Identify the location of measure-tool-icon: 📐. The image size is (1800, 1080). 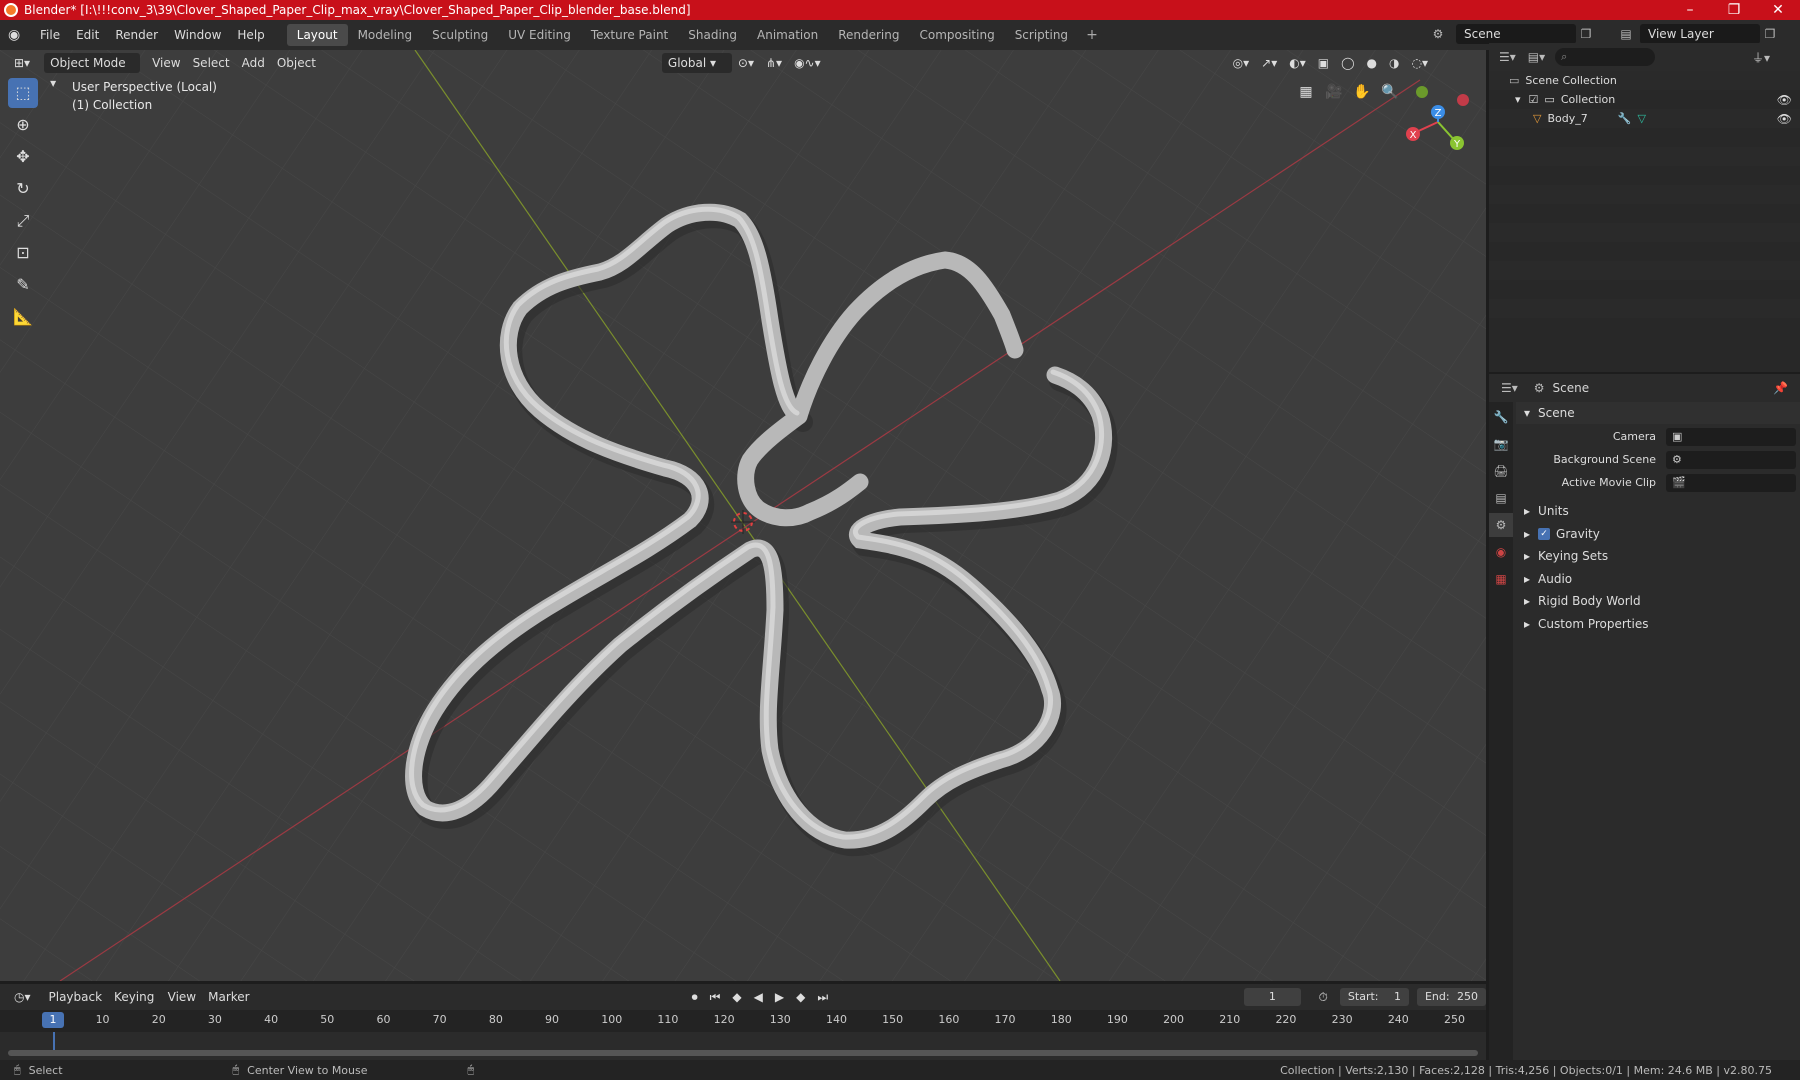
(23, 317).